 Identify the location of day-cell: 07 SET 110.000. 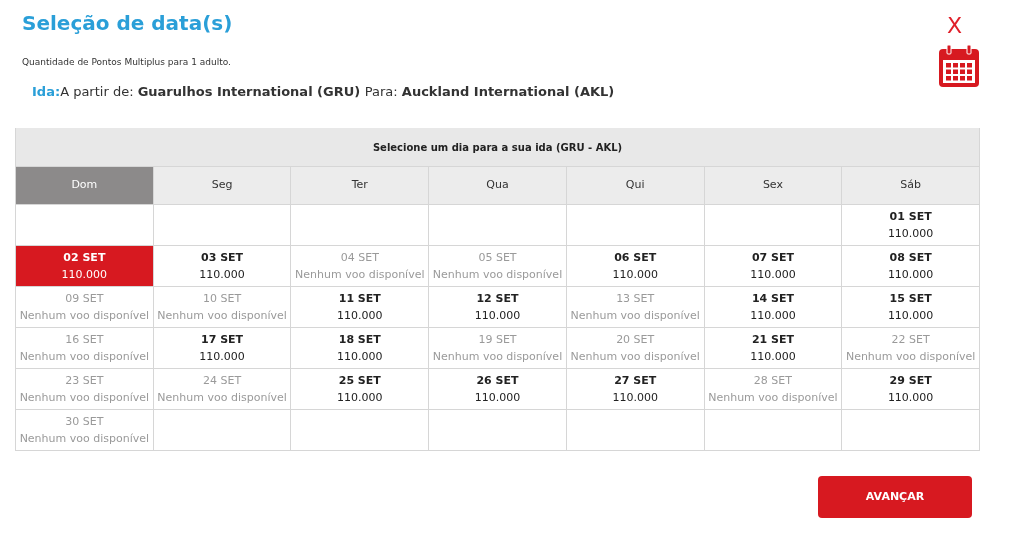
(773, 266).